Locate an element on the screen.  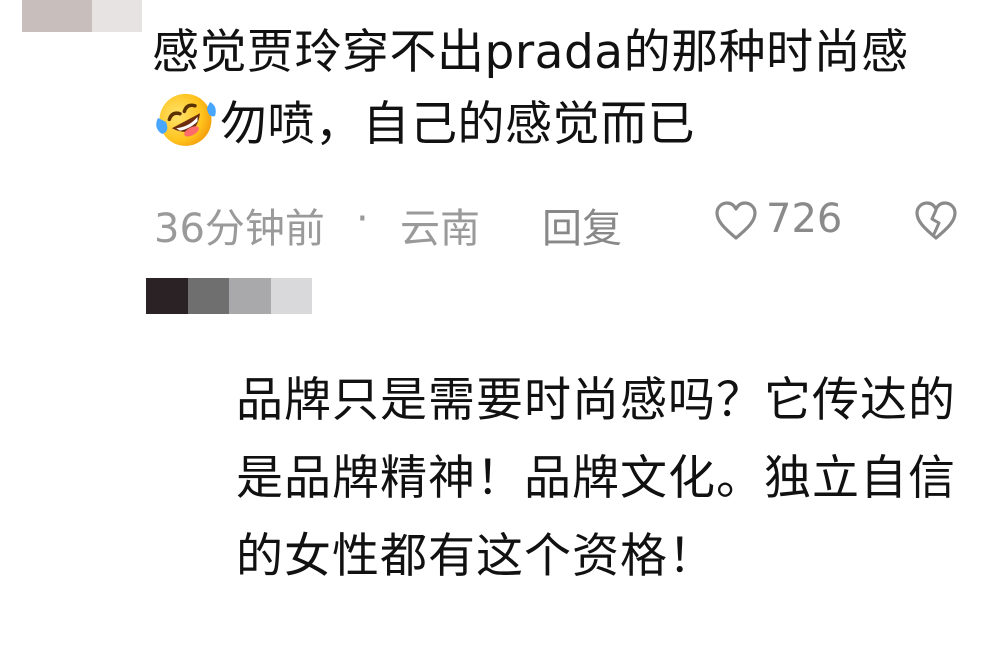
broken-heart-outline-icon is located at coordinates (936, 221).